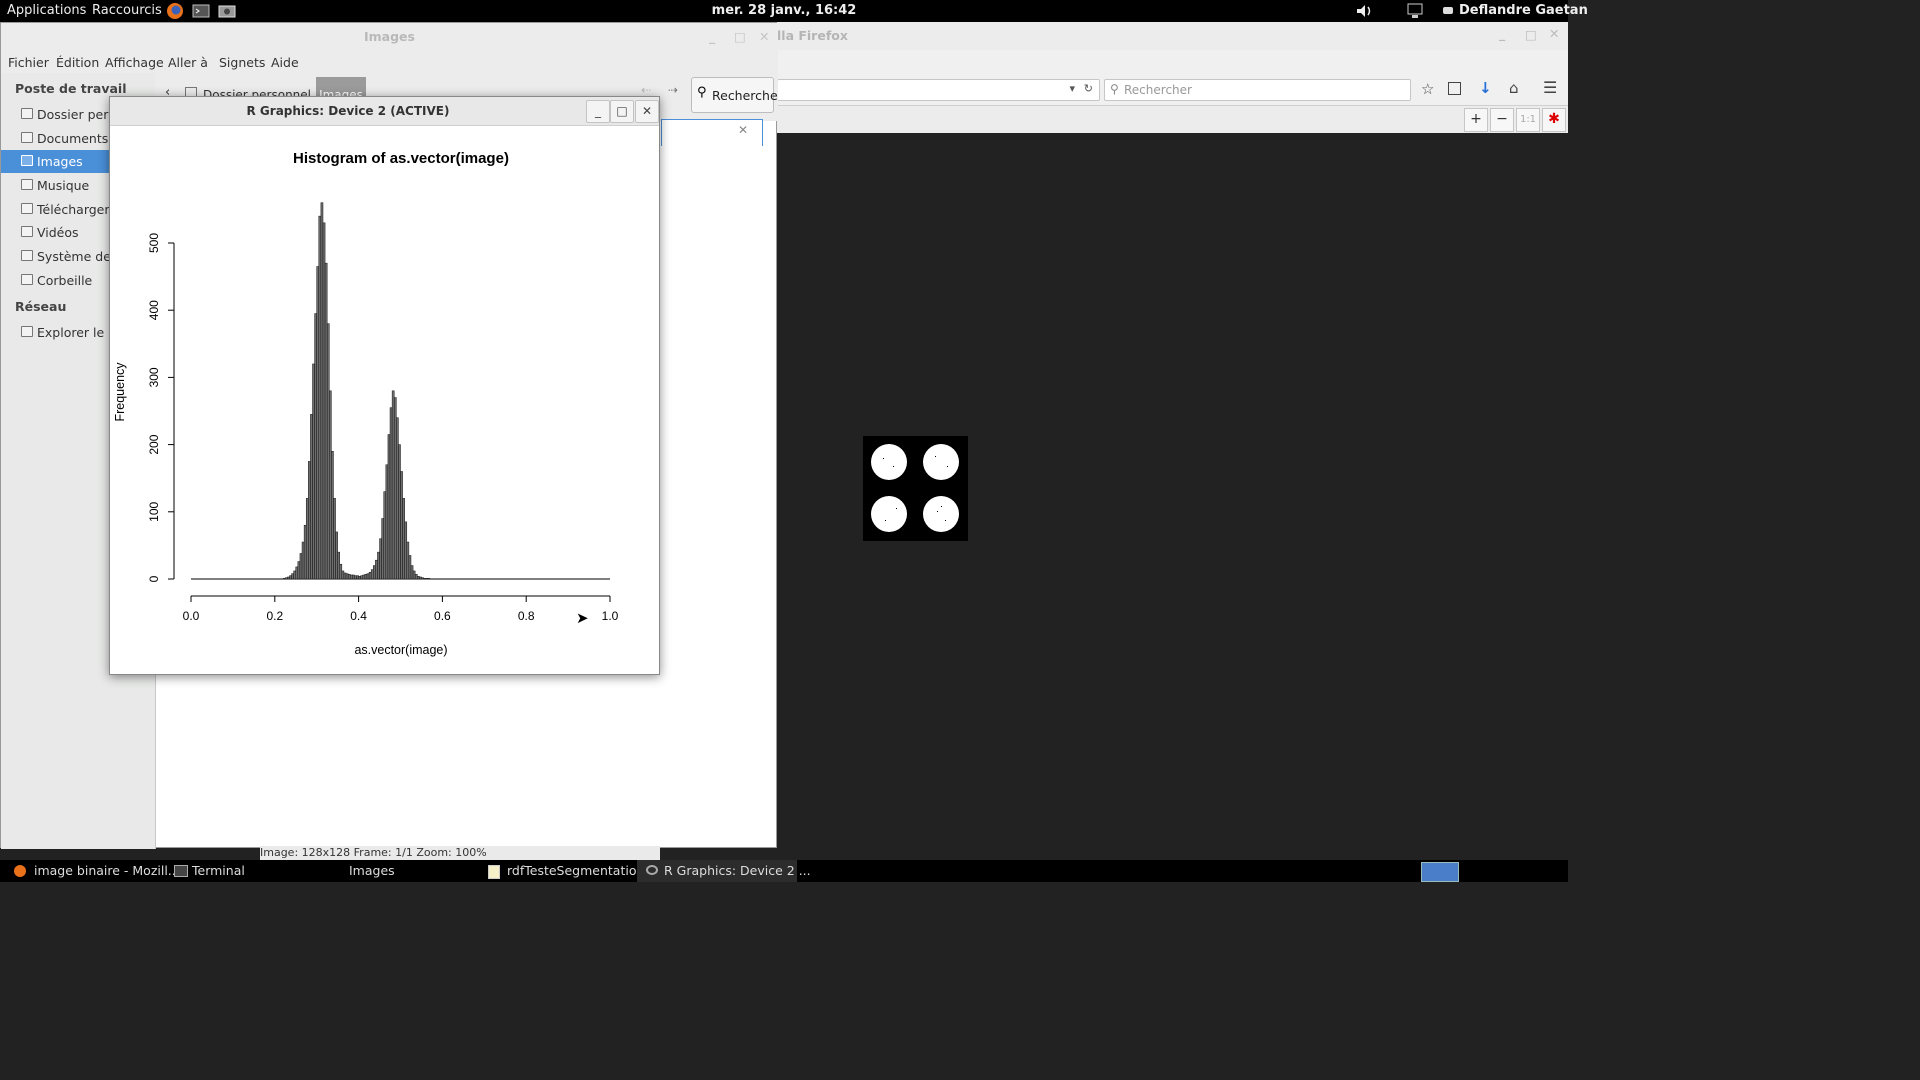  Describe the element at coordinates (244, 871) in the screenshot. I see `task-terminal: Terminal` at that location.